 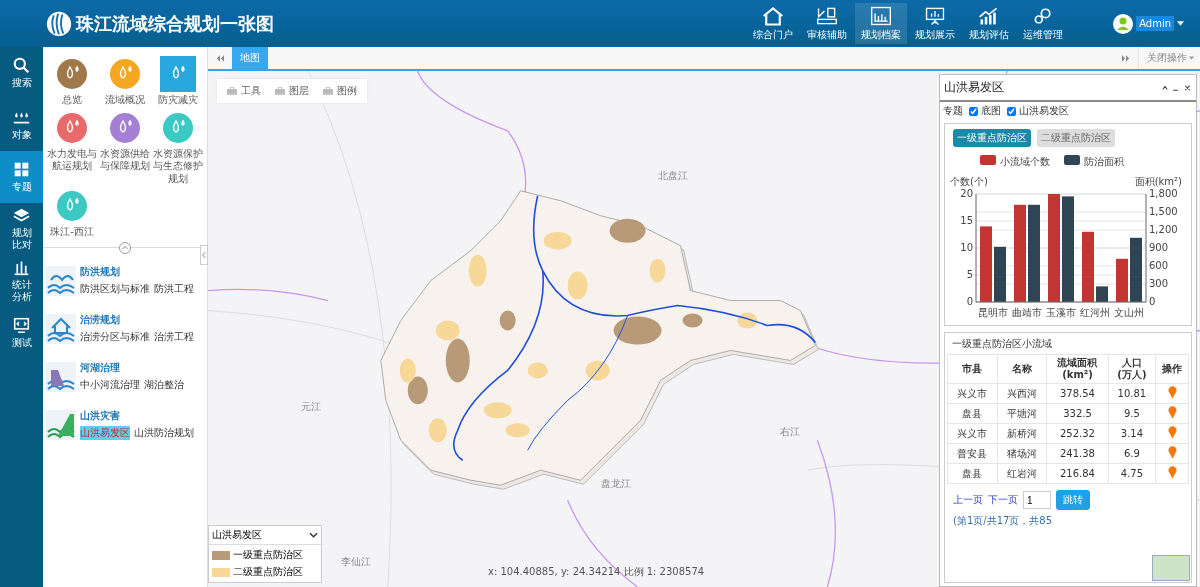 I want to click on x-tick-label: 玉溪市, so click(x=1061, y=312).